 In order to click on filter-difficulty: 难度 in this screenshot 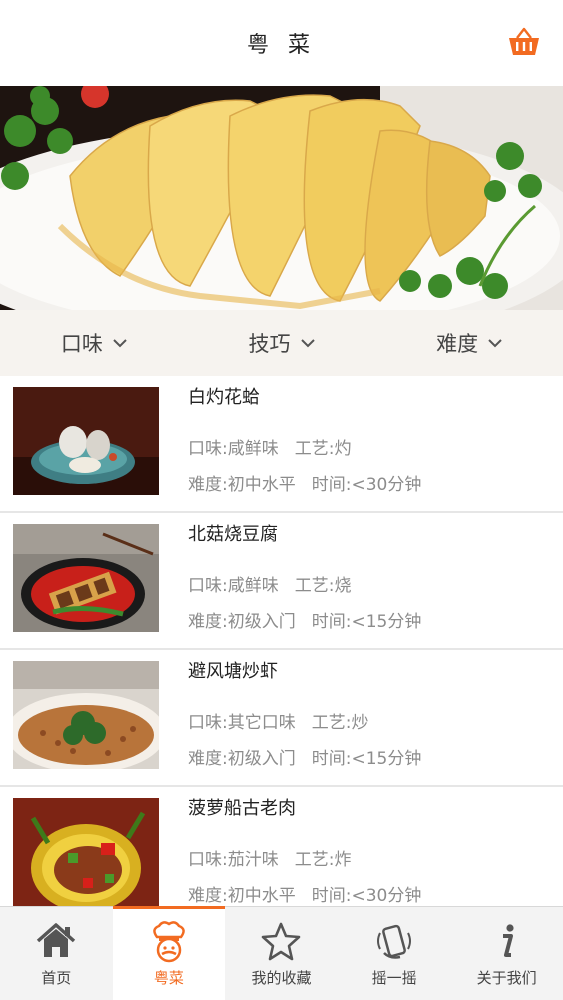, I will do `click(469, 343)`.